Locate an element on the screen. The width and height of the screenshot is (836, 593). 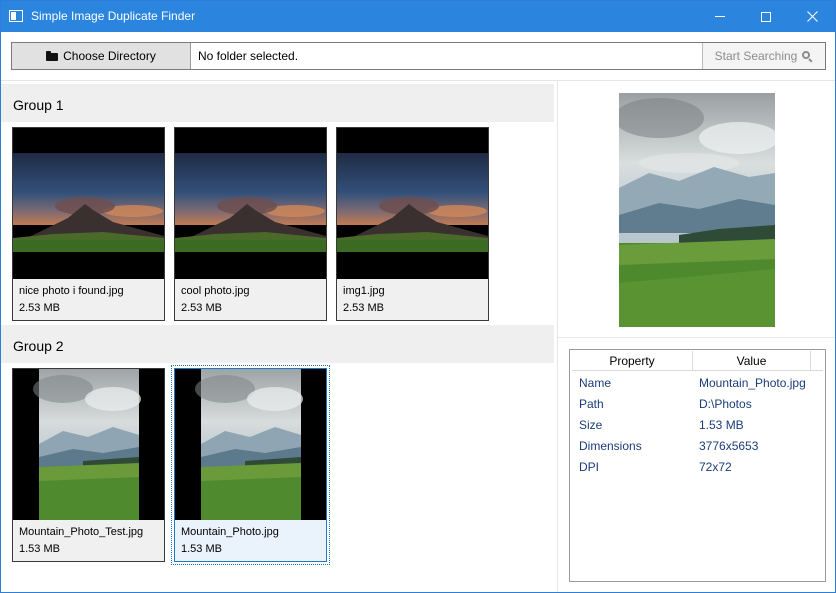
folder-icon is located at coordinates (52, 56).